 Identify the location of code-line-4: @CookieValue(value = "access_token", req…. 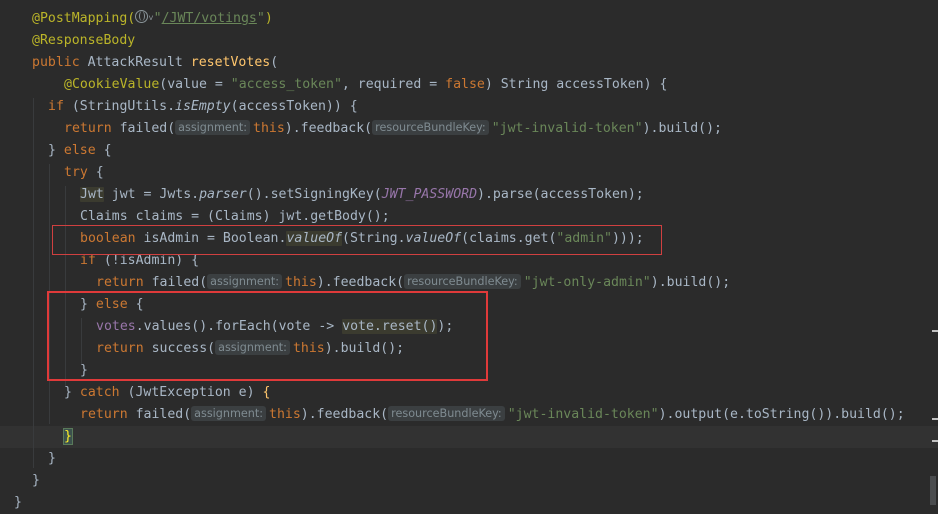
(366, 84).